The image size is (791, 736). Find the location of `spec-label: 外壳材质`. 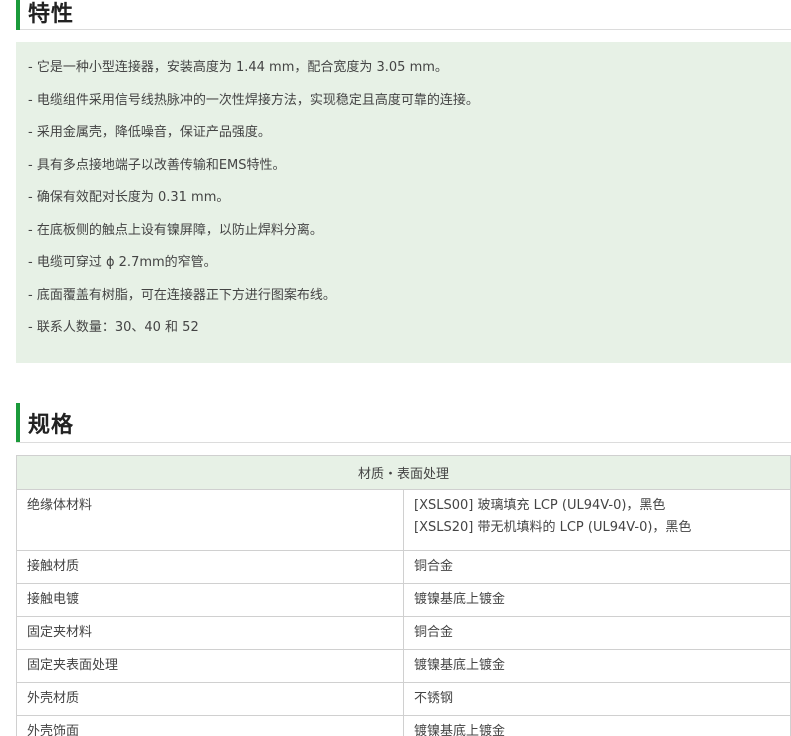

spec-label: 外壳材质 is located at coordinates (210, 699).